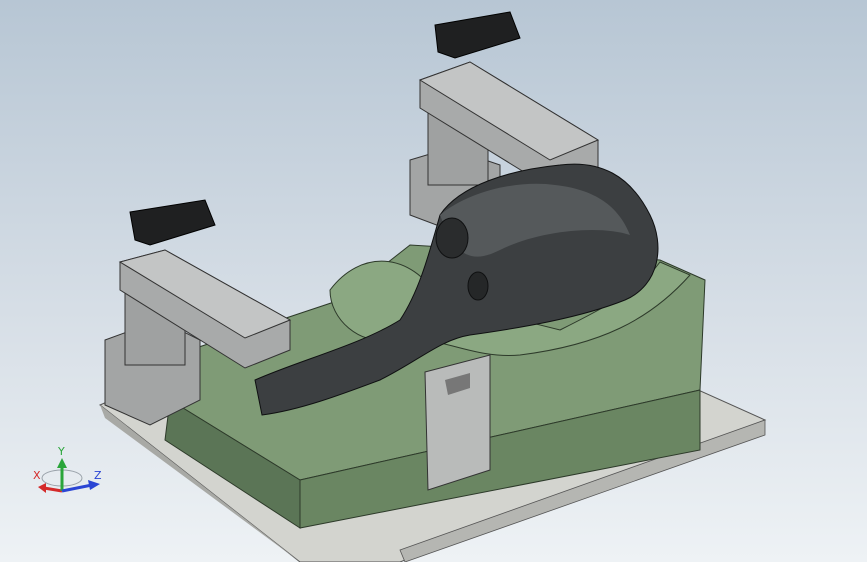 This screenshot has height=562, width=867. Describe the element at coordinates (477, 35) in the screenshot. I see `right-clamp-pad` at that location.